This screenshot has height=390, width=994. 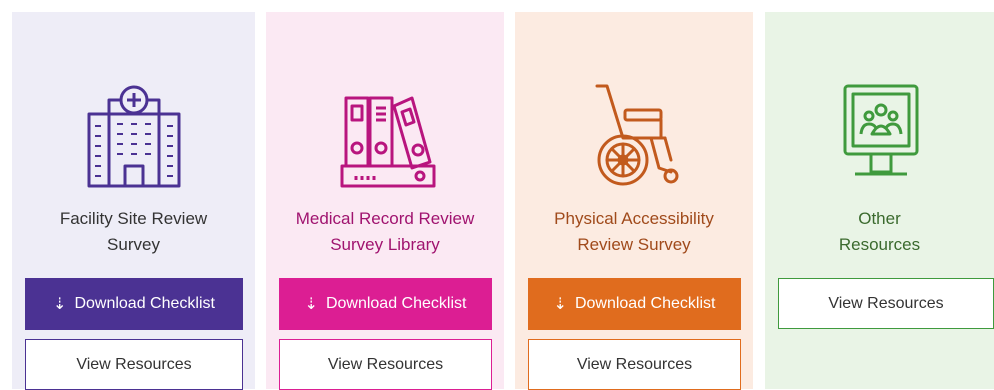 I want to click on card-title-line1: Physical Accessibility, so click(x=634, y=218).